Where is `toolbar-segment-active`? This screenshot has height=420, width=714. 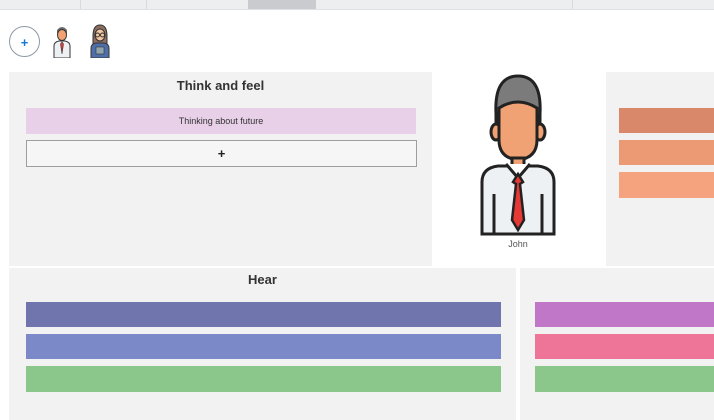
toolbar-segment-active is located at coordinates (282, 4).